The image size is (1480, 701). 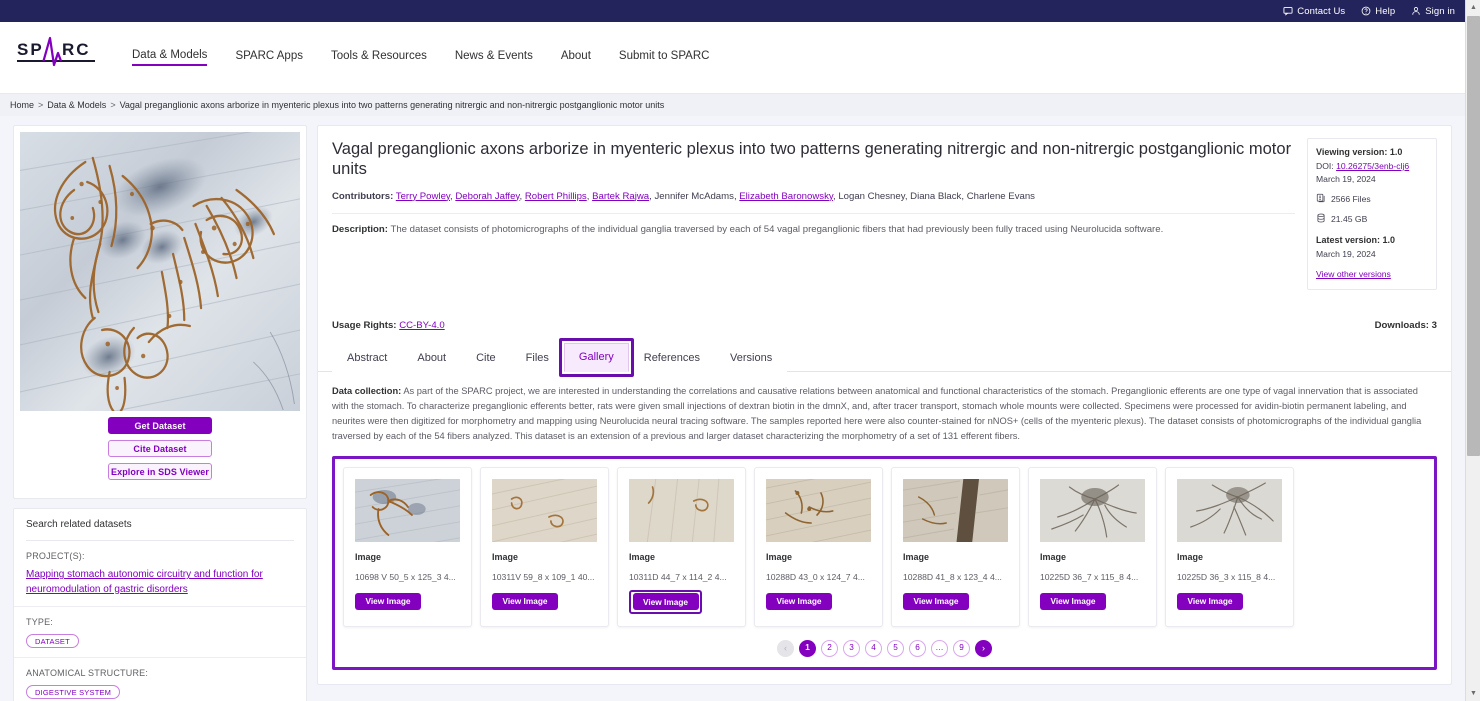 I want to click on pagination-page-5: 5, so click(x=895, y=648).